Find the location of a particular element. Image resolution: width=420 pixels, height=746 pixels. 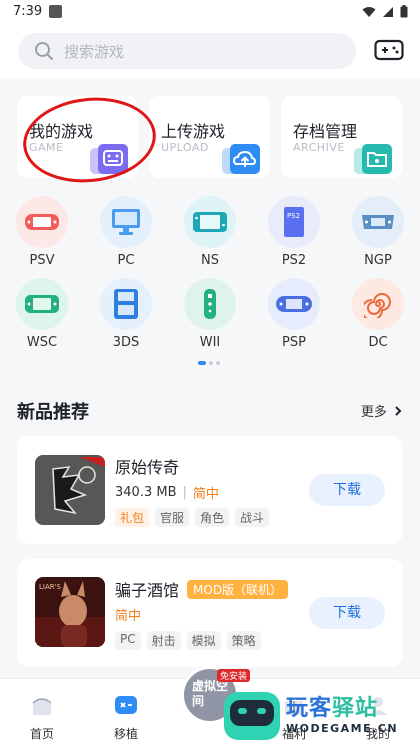

platform-label: NS is located at coordinates (210, 260).